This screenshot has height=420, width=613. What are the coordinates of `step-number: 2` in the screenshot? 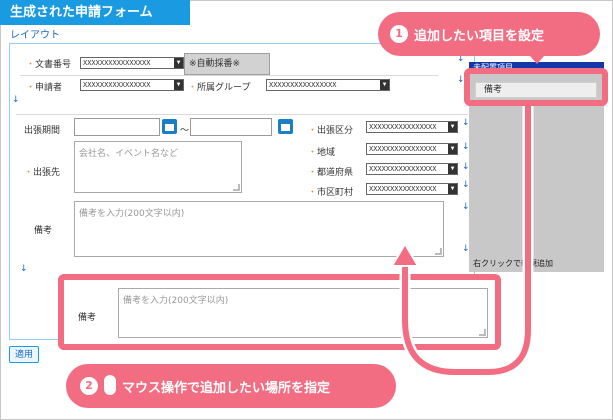 It's located at (89, 386).